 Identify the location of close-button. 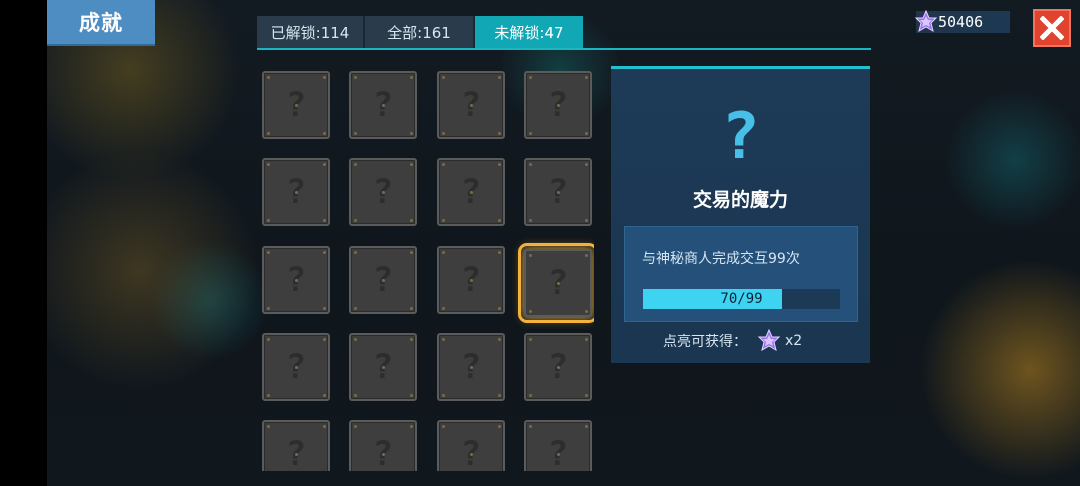
(1052, 28).